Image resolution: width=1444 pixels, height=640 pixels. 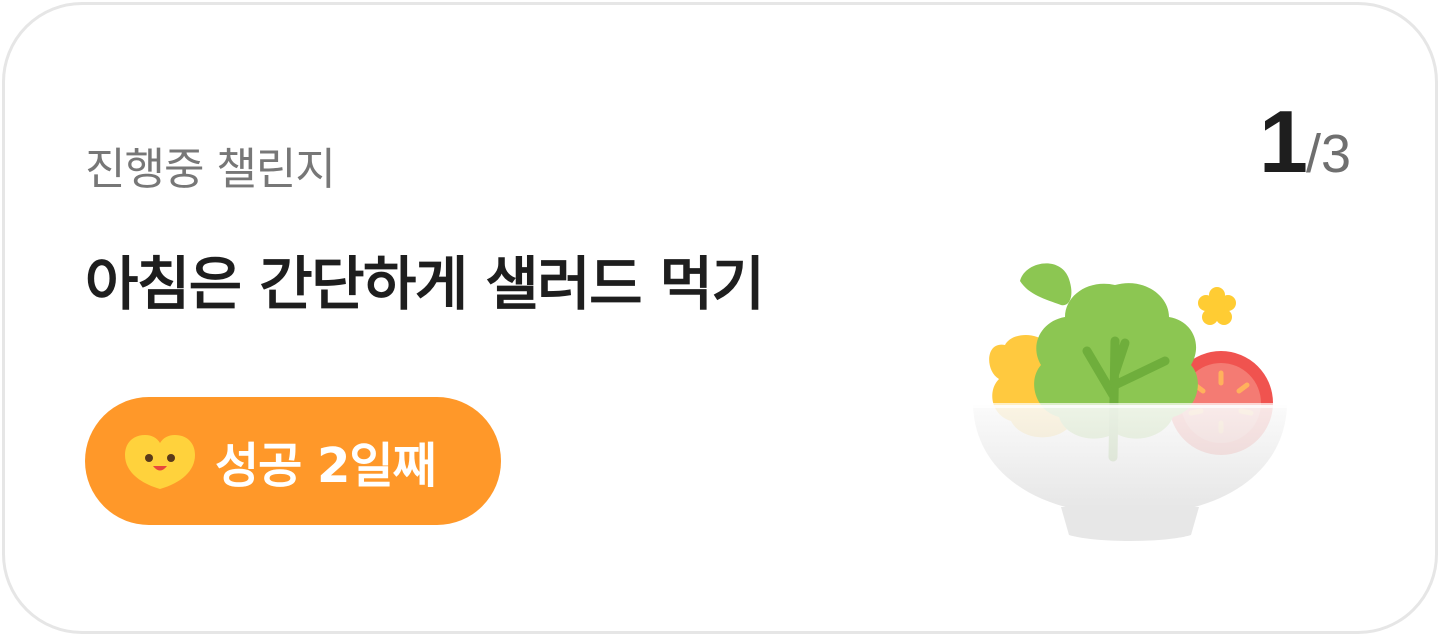 What do you see at coordinates (1130, 402) in the screenshot?
I see `salad-bowl-icon` at bounding box center [1130, 402].